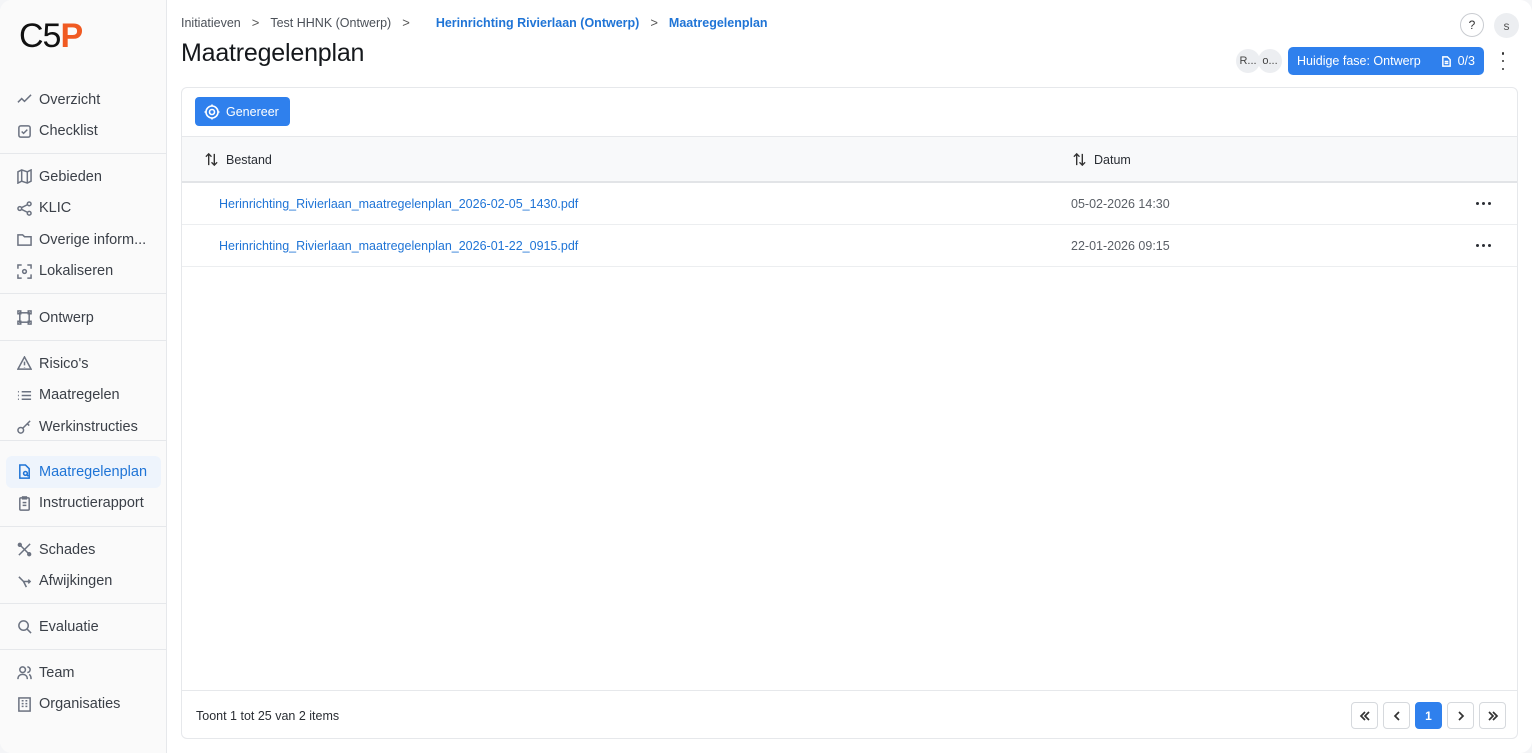 Image resolution: width=1532 pixels, height=753 pixels. I want to click on nav-group-damage: Schades Afwijkingen, so click(83, 569).